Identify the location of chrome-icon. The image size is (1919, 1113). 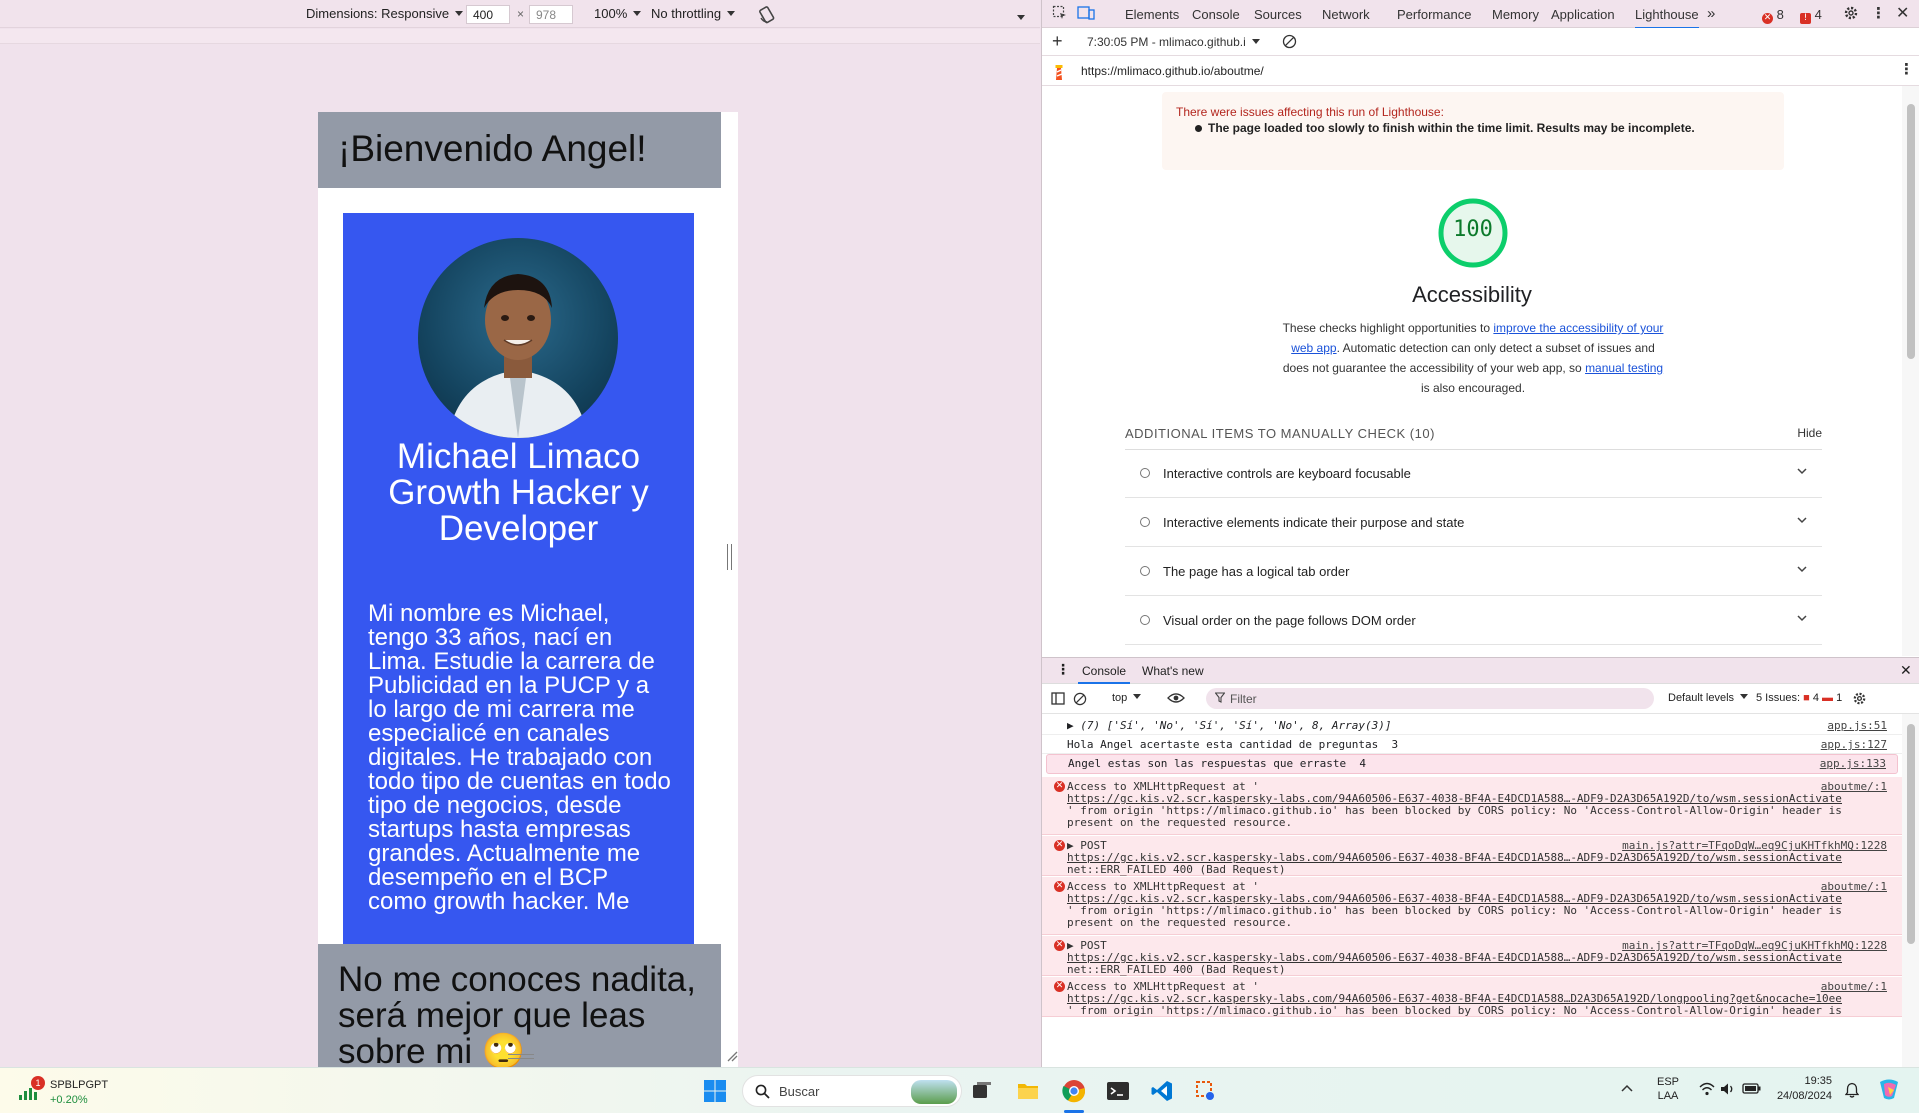
(1074, 1091).